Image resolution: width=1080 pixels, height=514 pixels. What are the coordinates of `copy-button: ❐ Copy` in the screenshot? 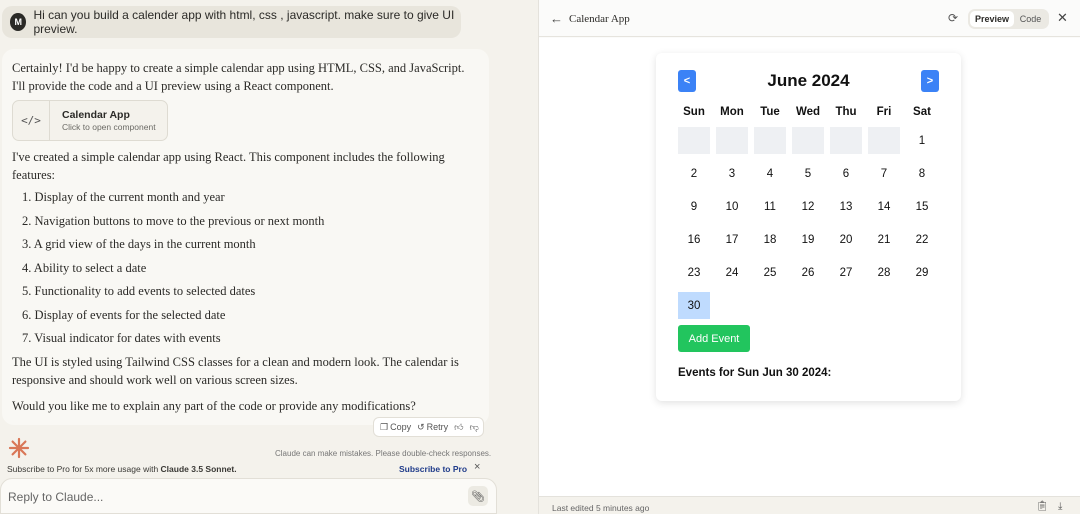 It's located at (395, 427).